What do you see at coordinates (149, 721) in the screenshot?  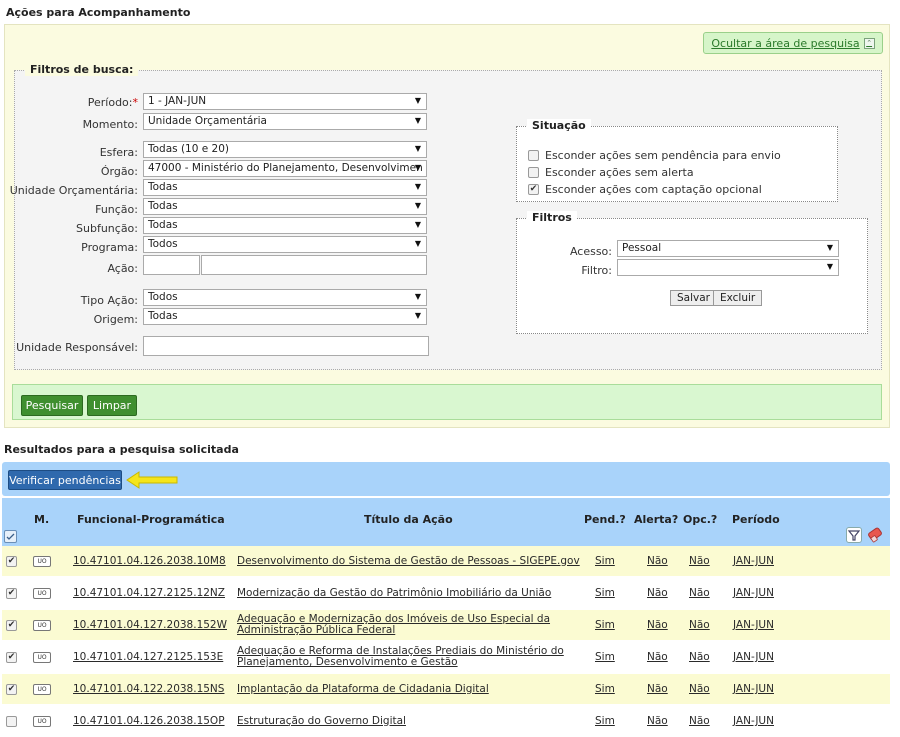 I see `funcional-link: 10.47101.04.126.2038.15OP` at bounding box center [149, 721].